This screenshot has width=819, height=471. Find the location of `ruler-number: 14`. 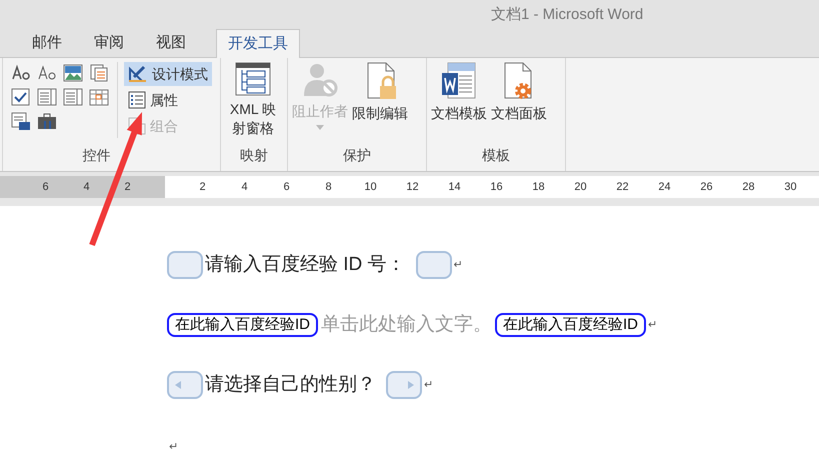

ruler-number: 14 is located at coordinates (454, 187).